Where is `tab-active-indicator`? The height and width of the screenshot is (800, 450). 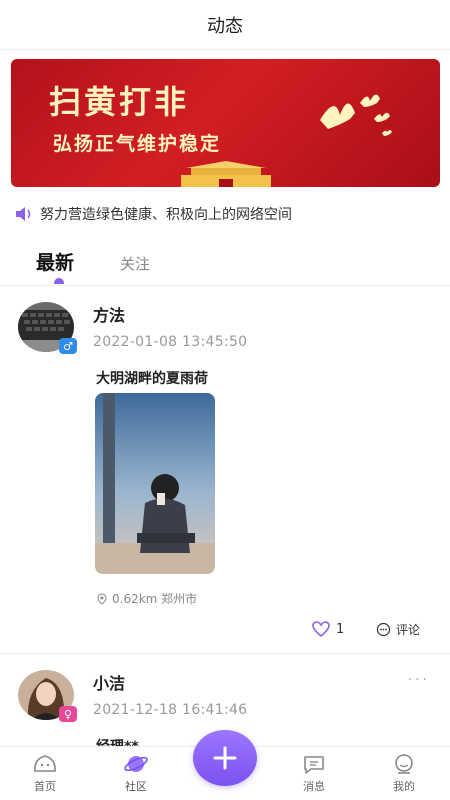 tab-active-indicator is located at coordinates (59, 281).